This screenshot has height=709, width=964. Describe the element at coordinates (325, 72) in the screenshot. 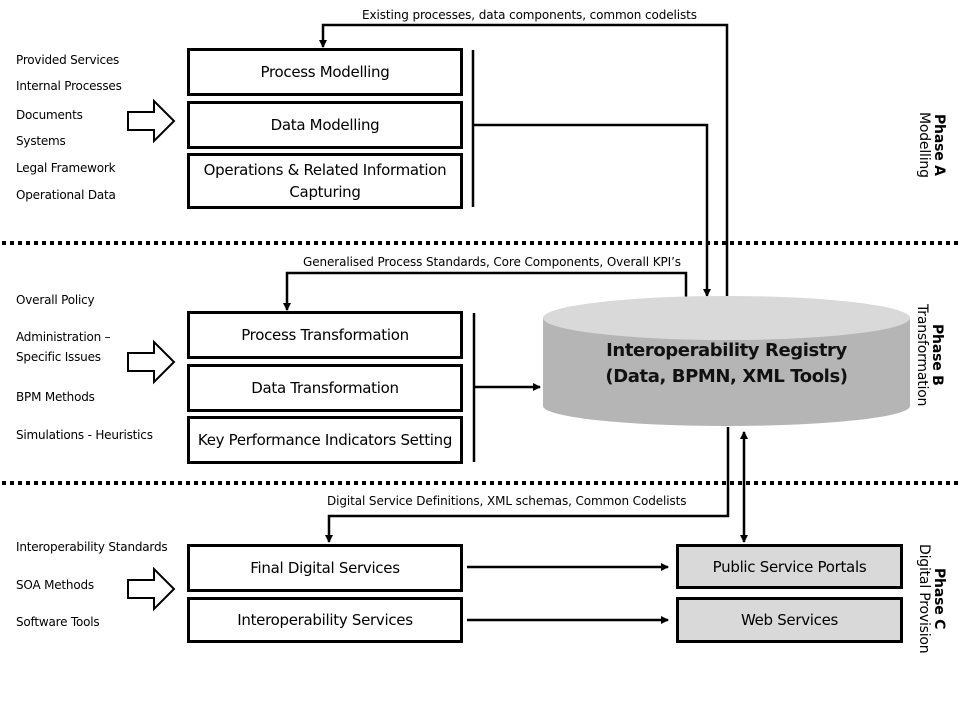

I see `process-modelling-box: Process Modelling` at that location.